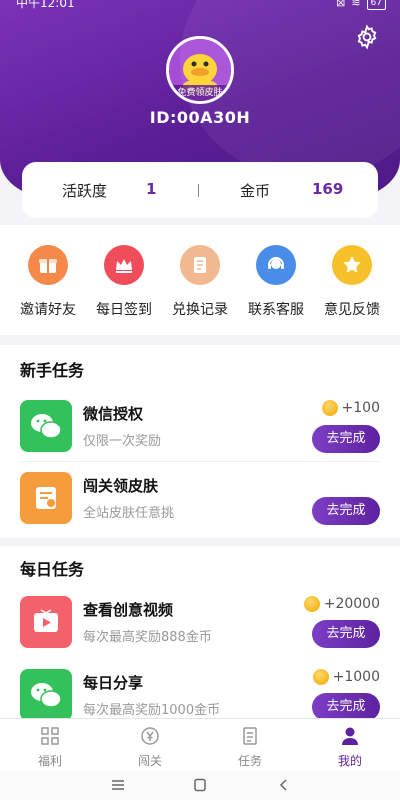 The width and height of the screenshot is (400, 800). I want to click on ticket-icon, so click(200, 265).